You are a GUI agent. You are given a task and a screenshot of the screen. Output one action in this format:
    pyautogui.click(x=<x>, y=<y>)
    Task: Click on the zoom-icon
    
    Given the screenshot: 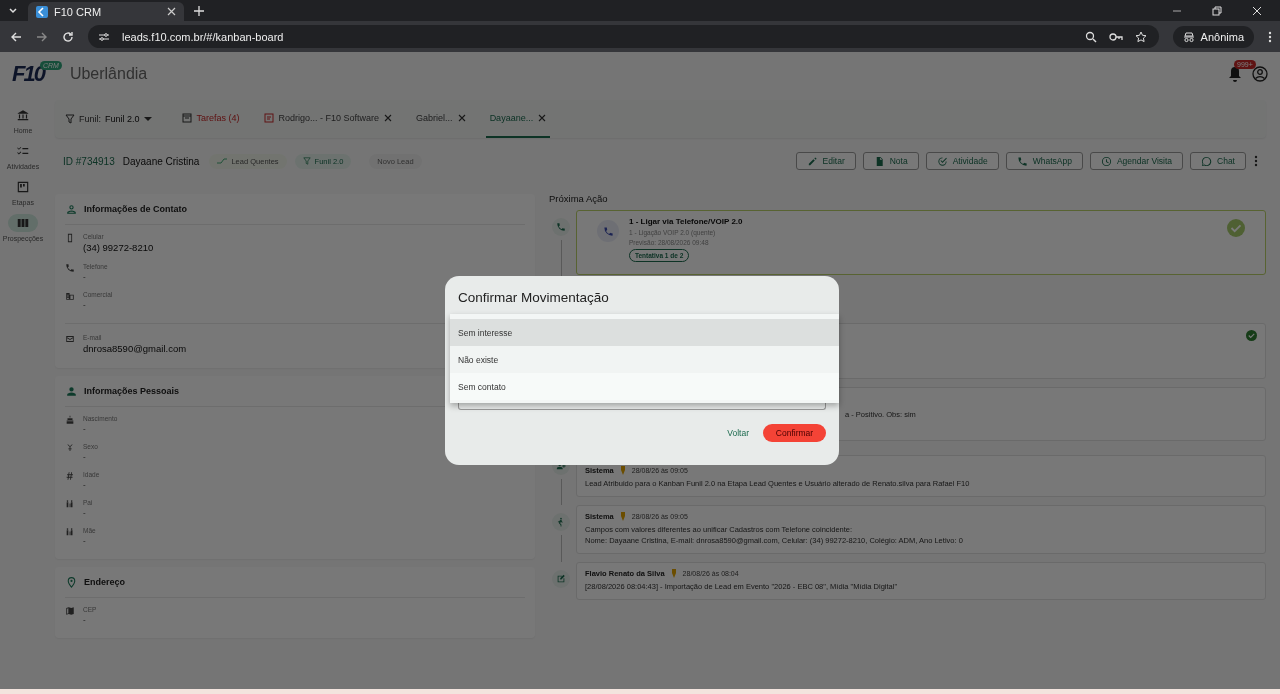 What is the action you would take?
    pyautogui.click(x=1090, y=36)
    